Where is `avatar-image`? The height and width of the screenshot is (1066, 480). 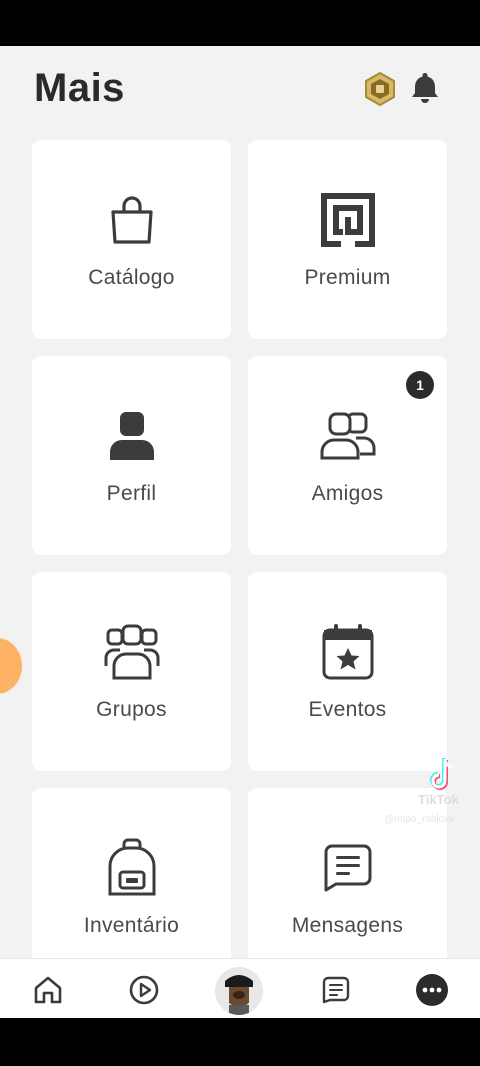
avatar-image is located at coordinates (239, 991).